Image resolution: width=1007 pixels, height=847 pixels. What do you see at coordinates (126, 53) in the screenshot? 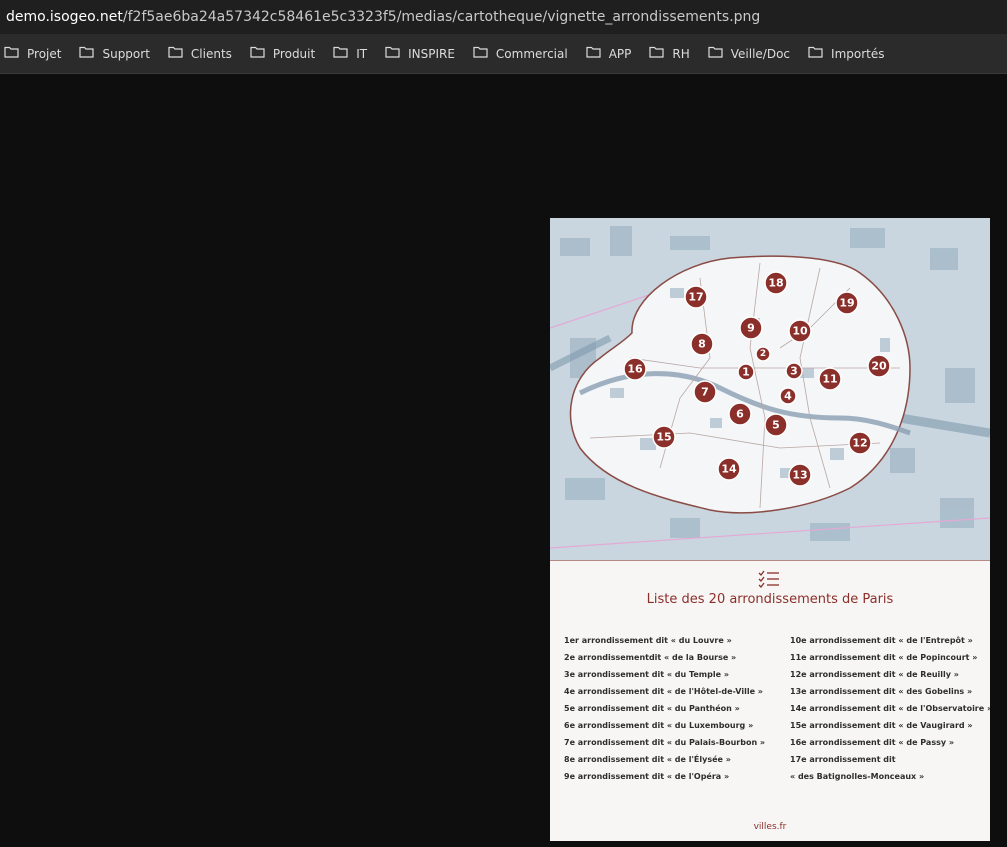
I see `bookmark-label: Support` at bounding box center [126, 53].